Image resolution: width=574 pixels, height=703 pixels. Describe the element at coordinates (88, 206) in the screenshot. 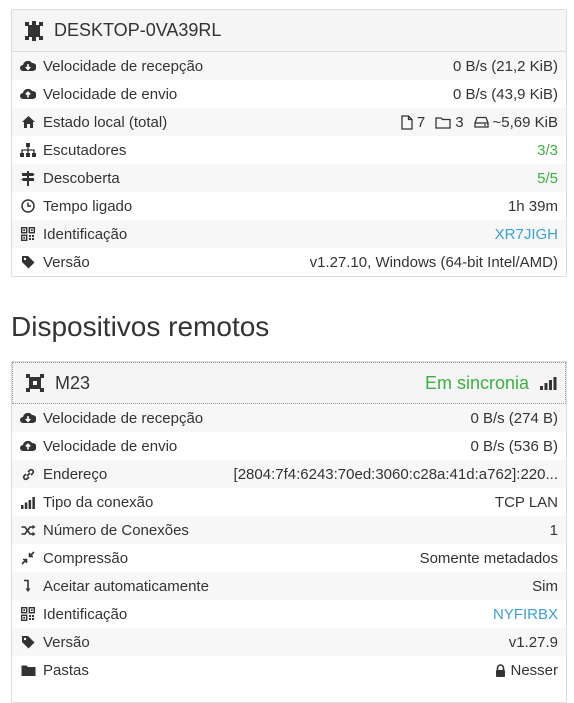

I see `label: Tempo ligado` at that location.